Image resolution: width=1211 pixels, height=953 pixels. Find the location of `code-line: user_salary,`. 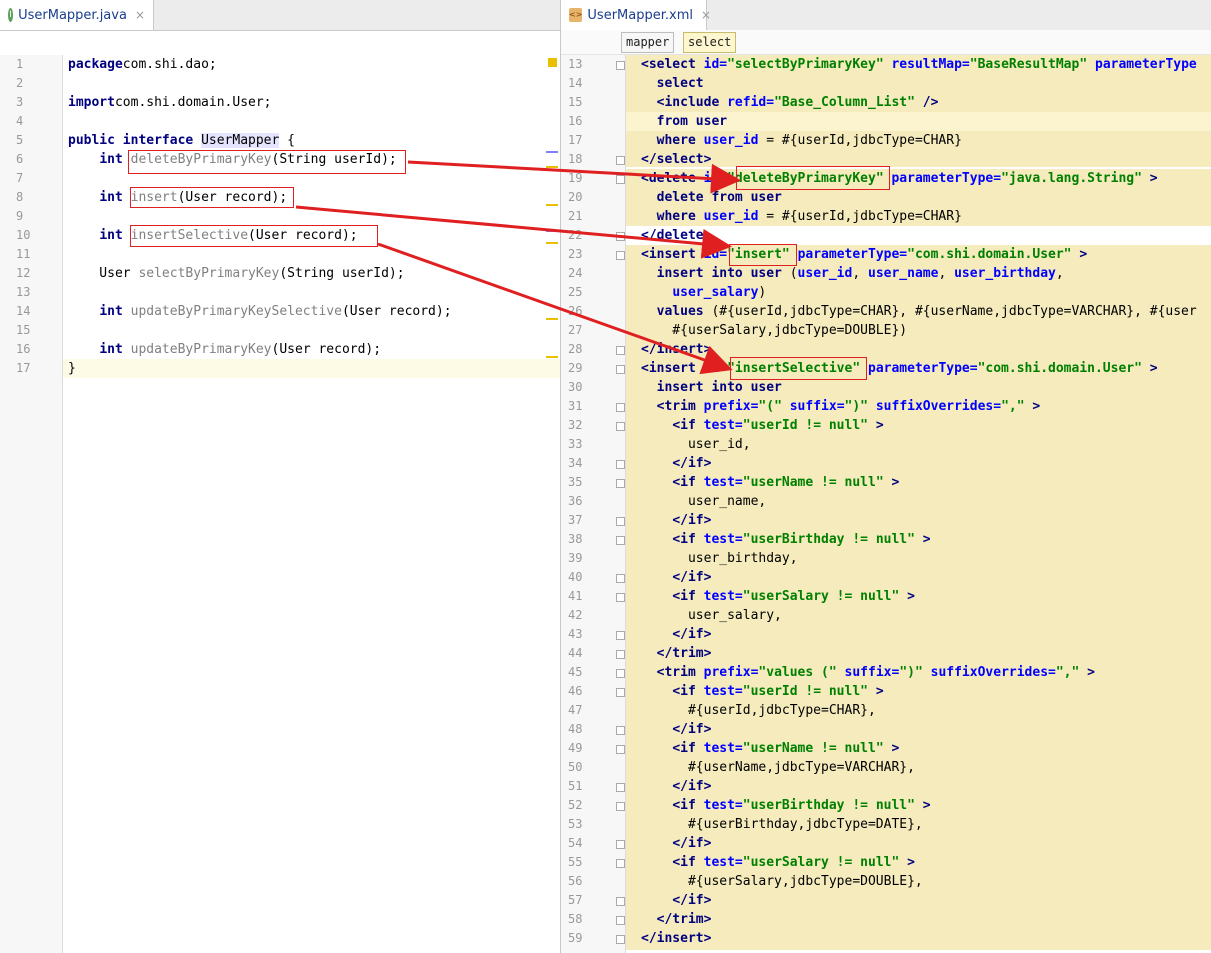

code-line: user_salary, is located at coordinates (711, 615).